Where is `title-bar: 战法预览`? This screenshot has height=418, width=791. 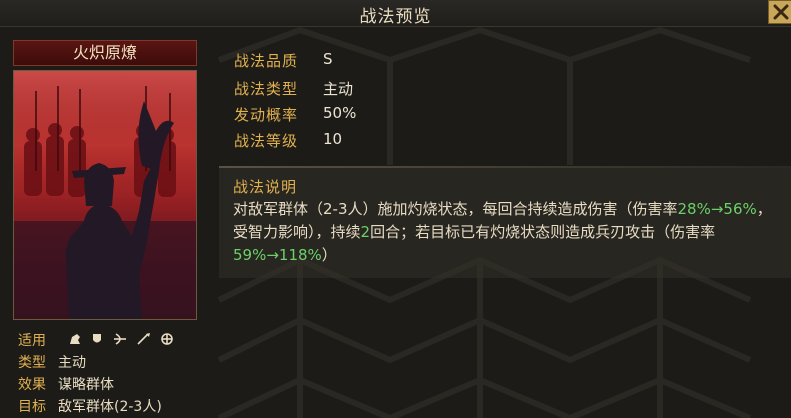 title-bar: 战法预览 is located at coordinates (395, 13).